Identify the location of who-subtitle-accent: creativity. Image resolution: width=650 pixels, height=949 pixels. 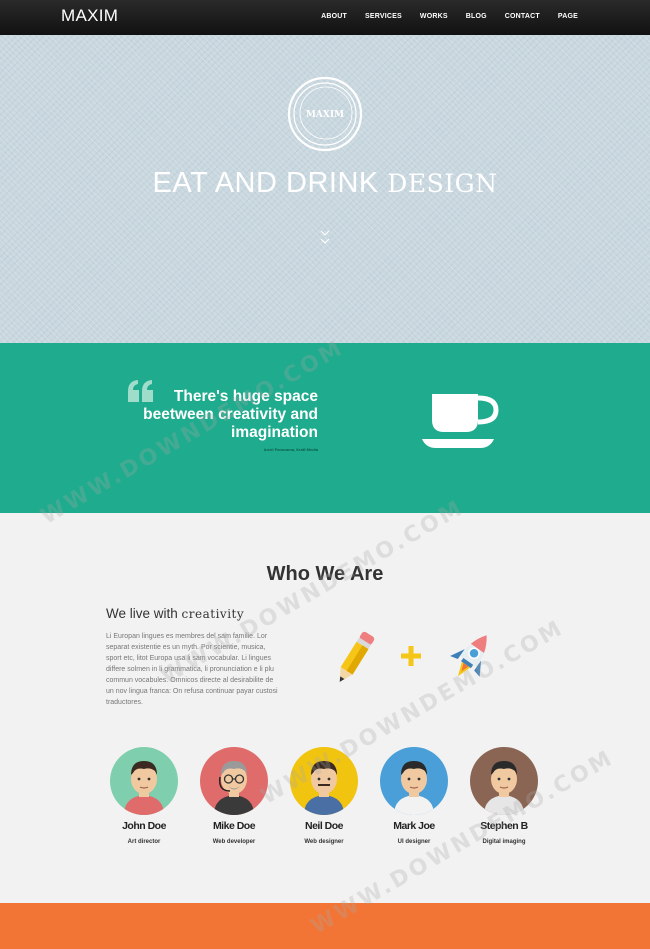
(213, 614).